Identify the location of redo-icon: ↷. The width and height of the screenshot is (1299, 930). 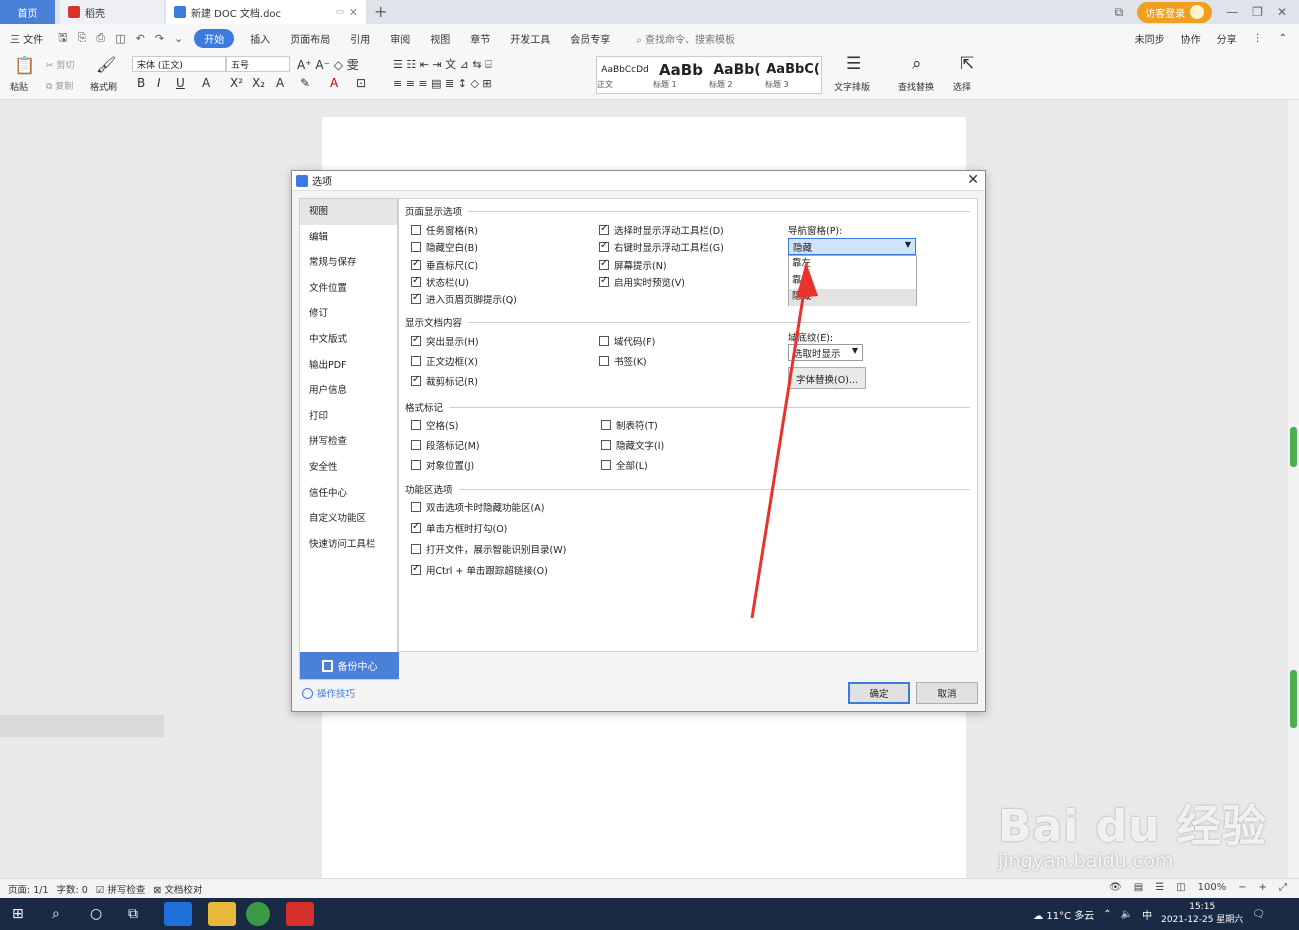
(159, 38).